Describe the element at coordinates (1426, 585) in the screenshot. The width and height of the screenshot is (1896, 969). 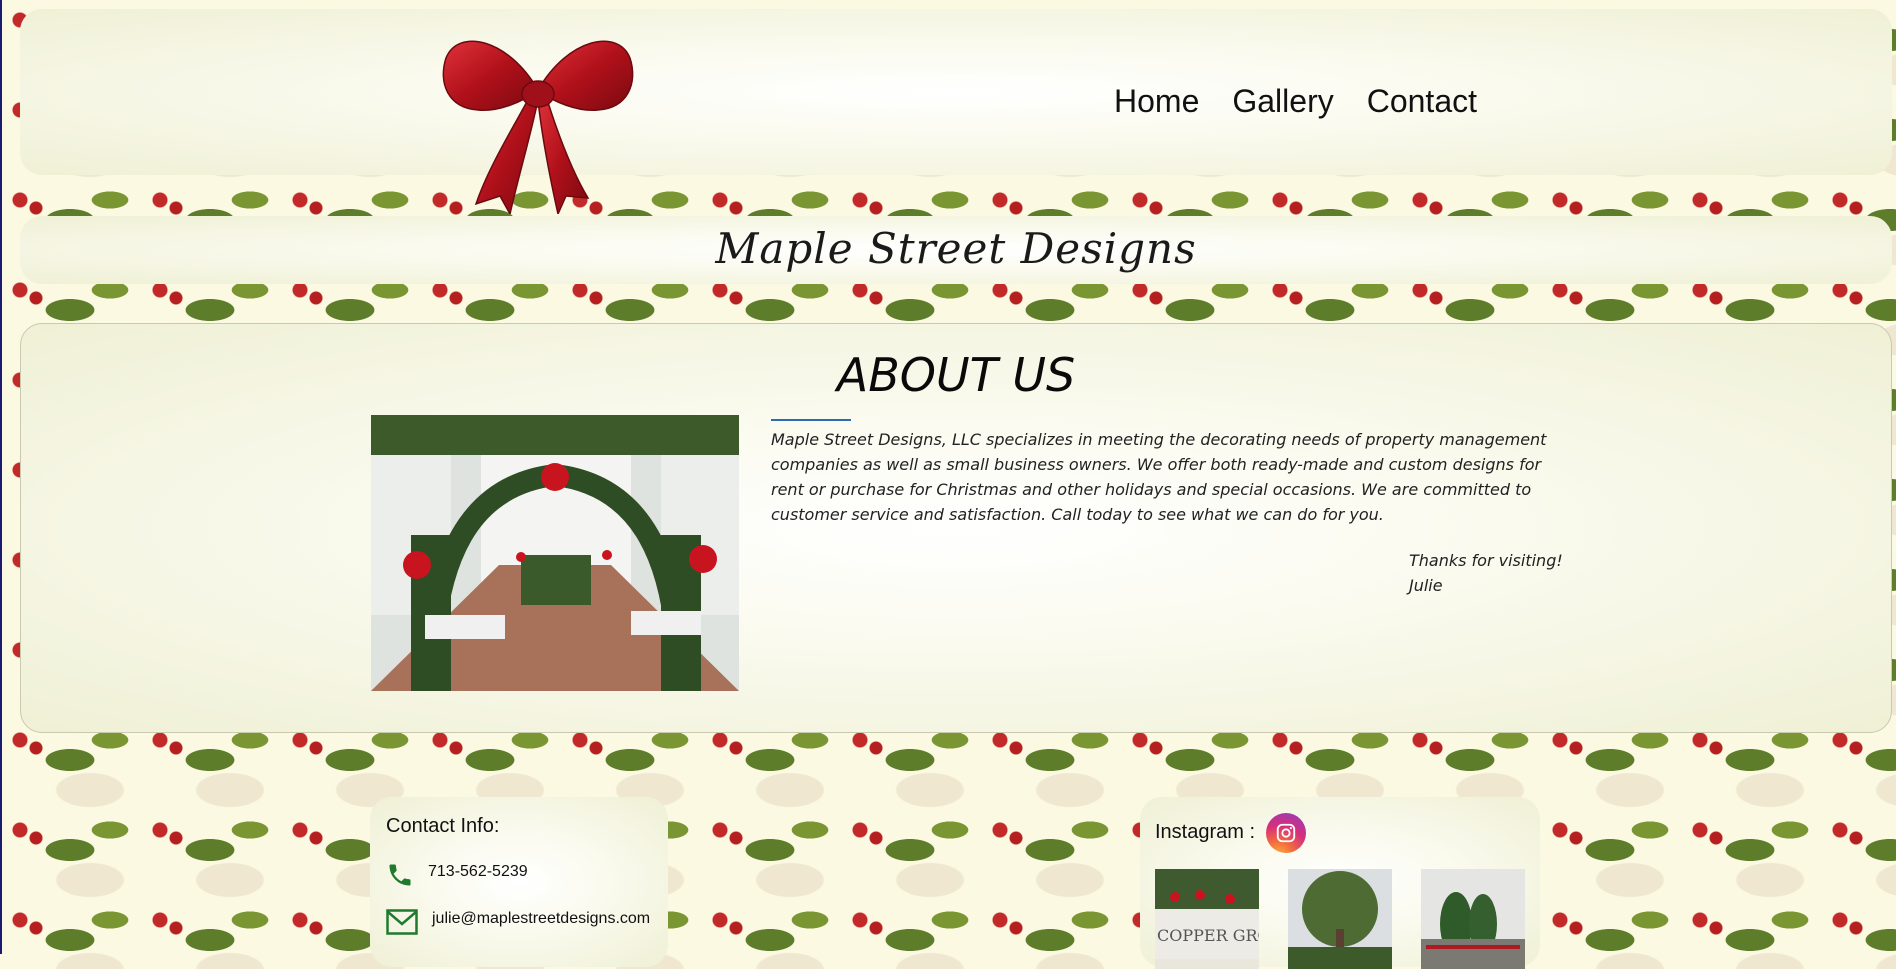
I see `signoff-name: Julie` at that location.